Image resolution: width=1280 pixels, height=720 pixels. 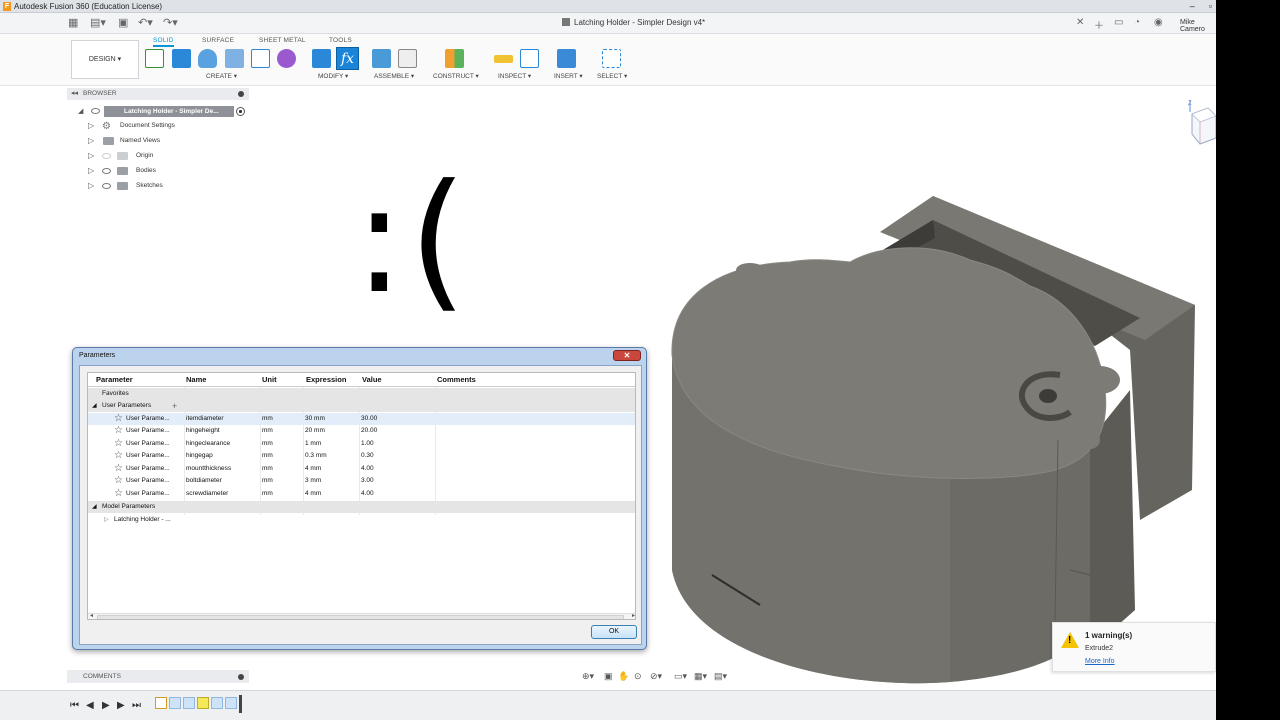 I want to click on grid-icon: ▦▾, so click(x=700, y=676).